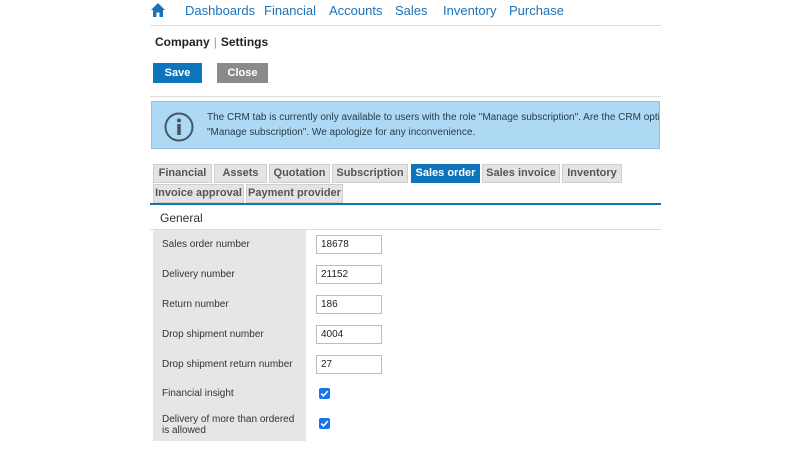 The image size is (800, 450). I want to click on divider, so click(405, 96).